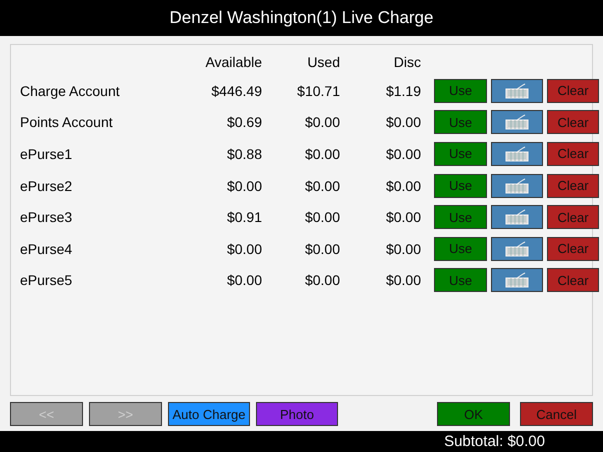 This screenshot has width=603, height=452. What do you see at coordinates (301, 18) in the screenshot?
I see `window-title: Denzel Washington(1) Live Charge` at bounding box center [301, 18].